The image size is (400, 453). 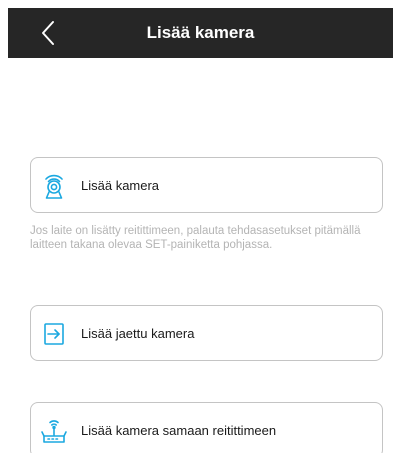 I want to click on camera-signal-icon, so click(x=54, y=186).